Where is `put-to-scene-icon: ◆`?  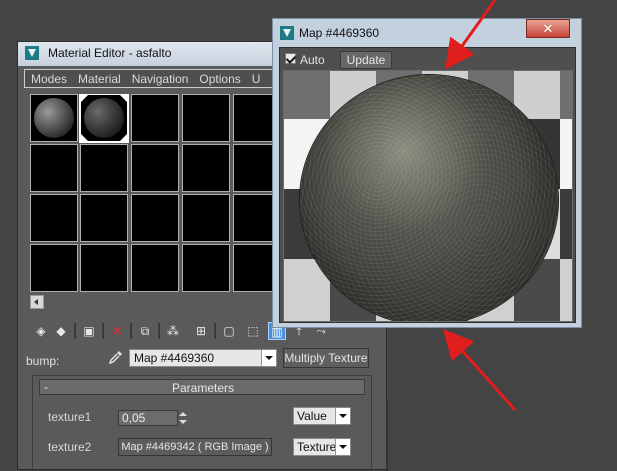
put-to-scene-icon: ◆ is located at coordinates (61, 331).